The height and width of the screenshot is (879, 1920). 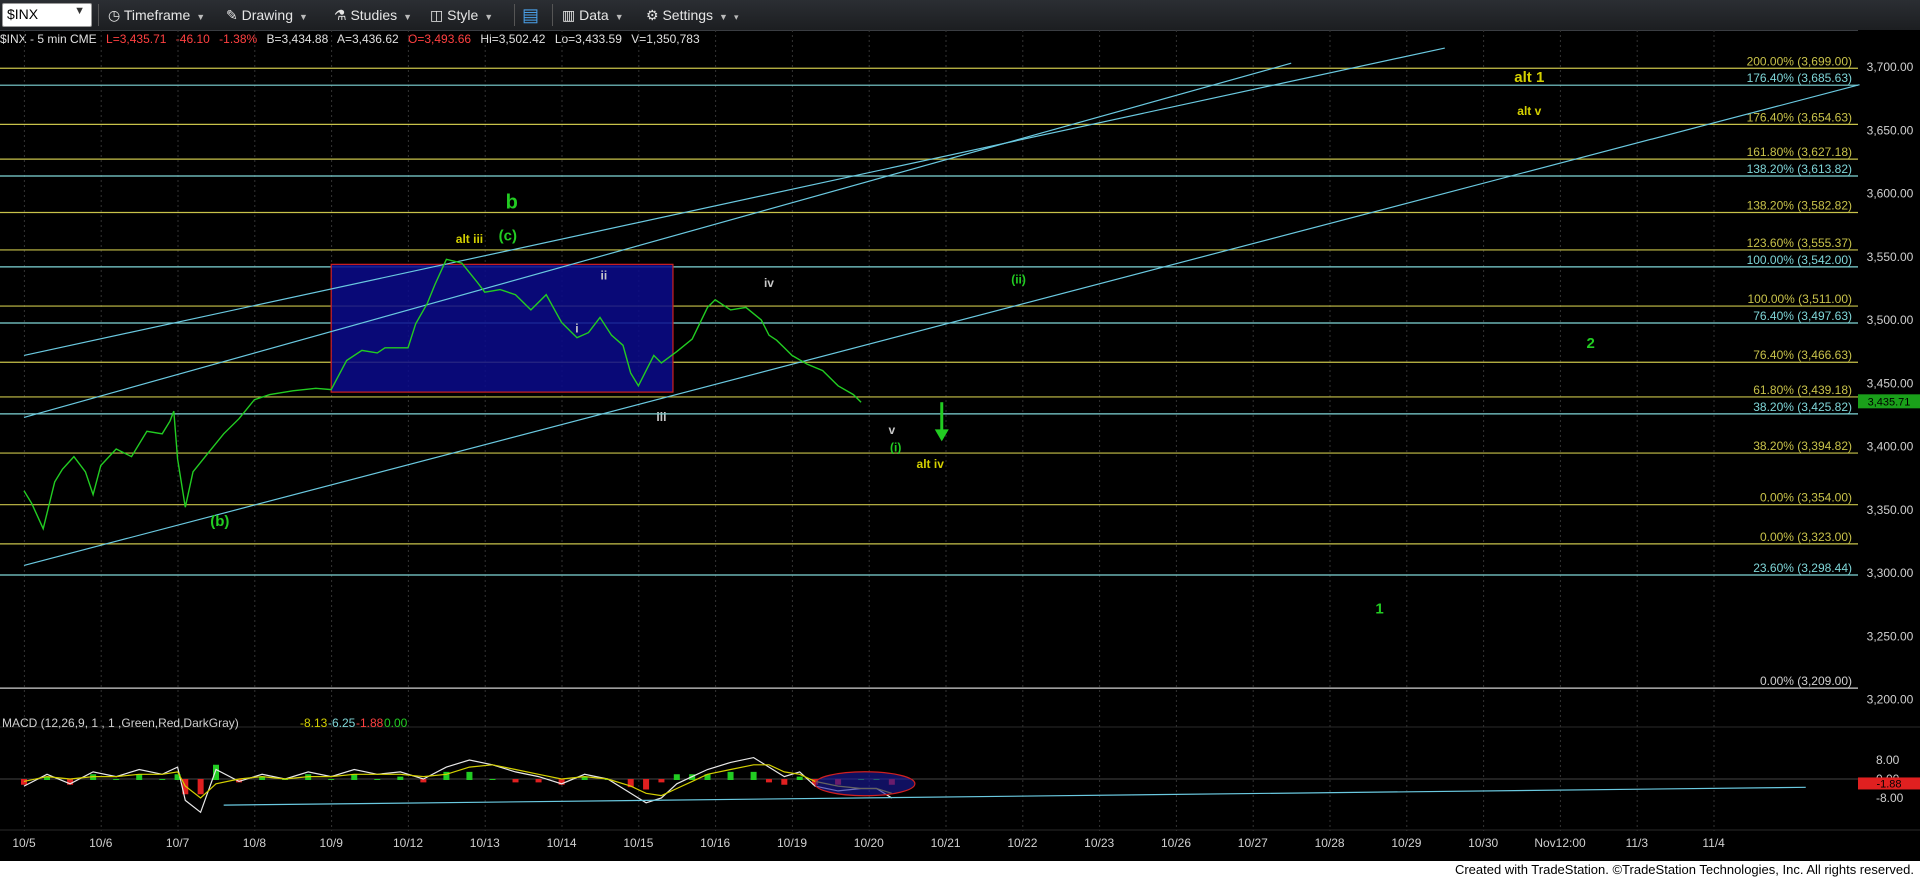 What do you see at coordinates (1890, 510) in the screenshot?
I see `y-tick-label: 3,350.00` at bounding box center [1890, 510].